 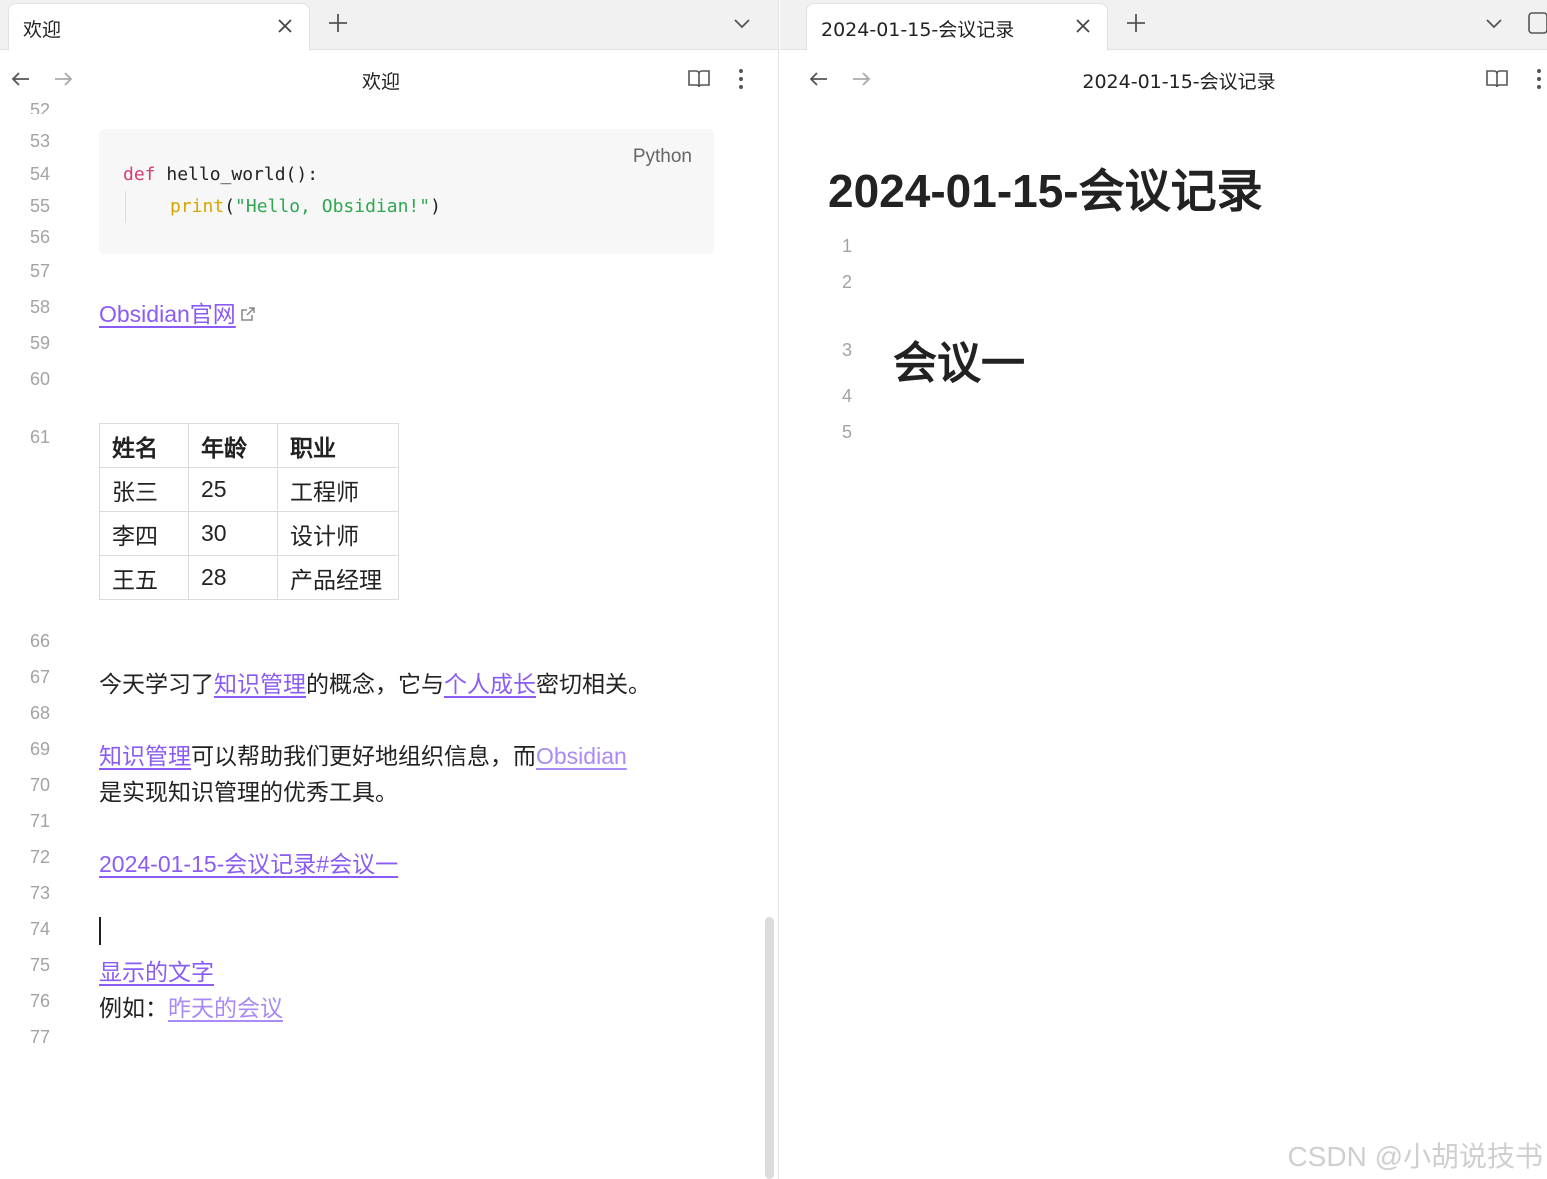 I want to click on line-number: 66, so click(x=40, y=641).